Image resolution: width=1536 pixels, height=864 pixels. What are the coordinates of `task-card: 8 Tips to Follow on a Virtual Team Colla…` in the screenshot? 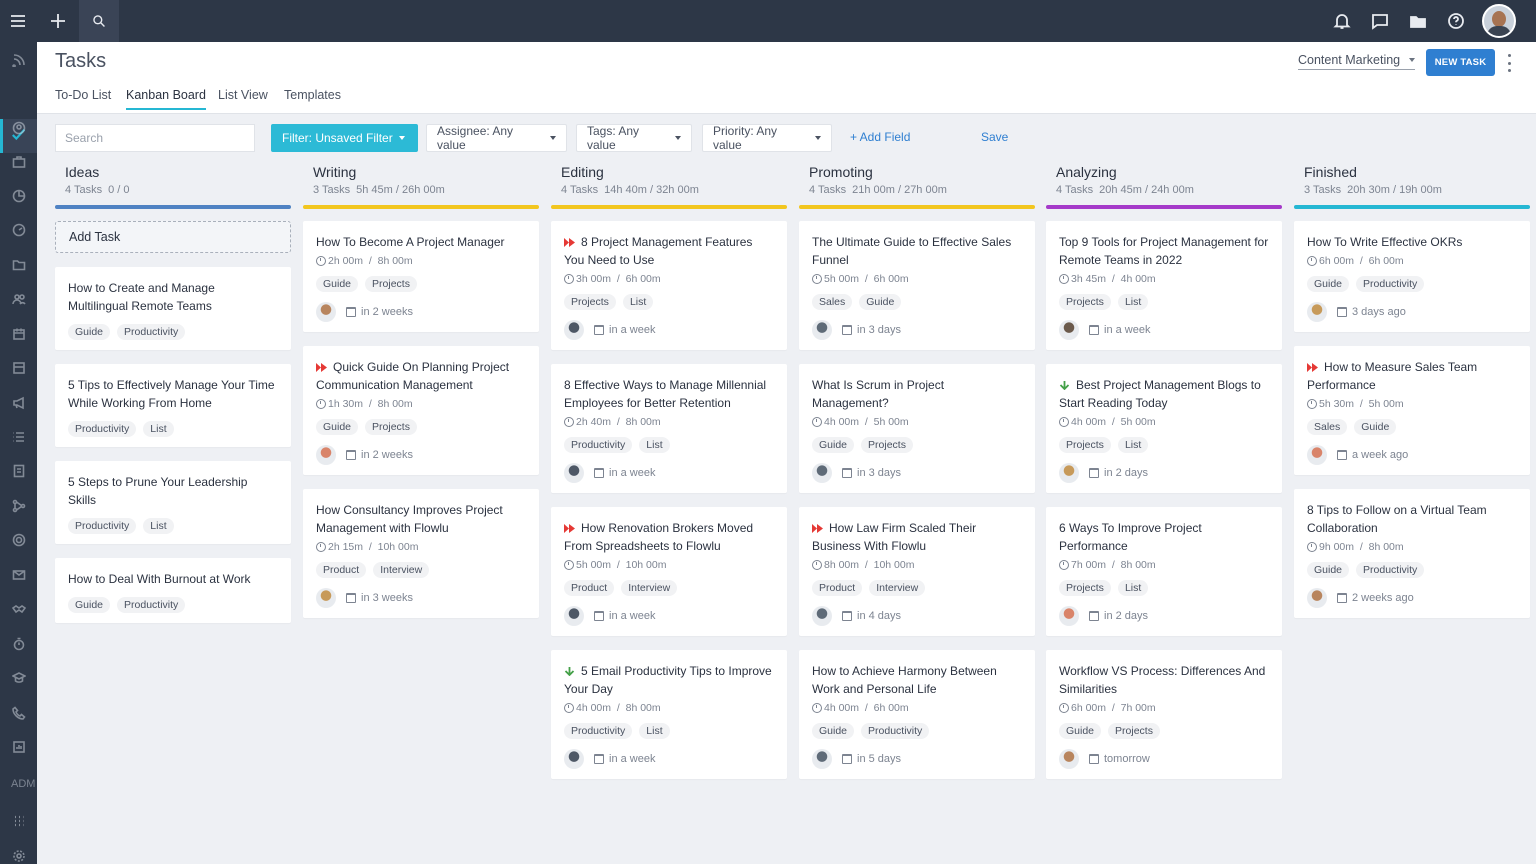 It's located at (1412, 553).